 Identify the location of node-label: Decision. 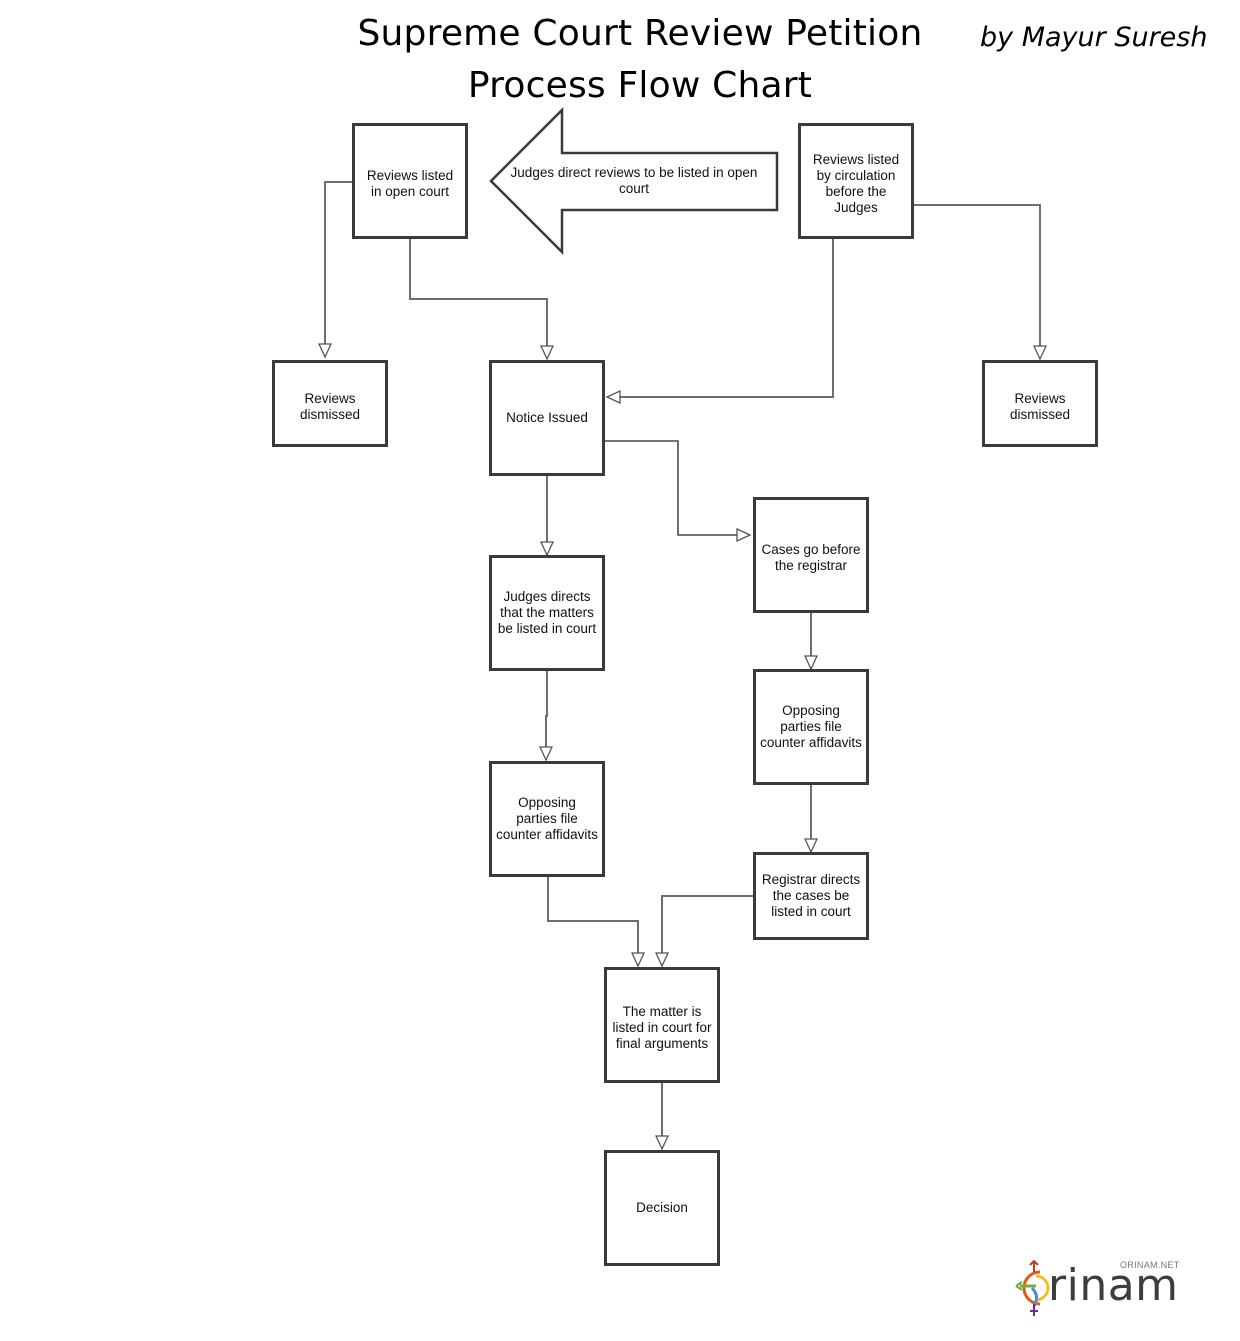
(662, 1207).